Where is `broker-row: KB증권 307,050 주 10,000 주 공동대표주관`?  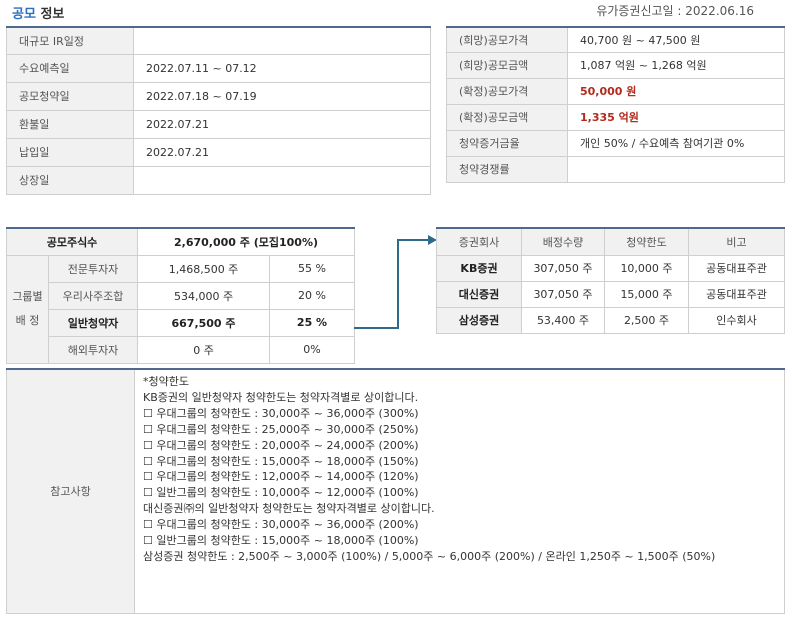 broker-row: KB증권 307,050 주 10,000 주 공동대표주관 is located at coordinates (610, 268).